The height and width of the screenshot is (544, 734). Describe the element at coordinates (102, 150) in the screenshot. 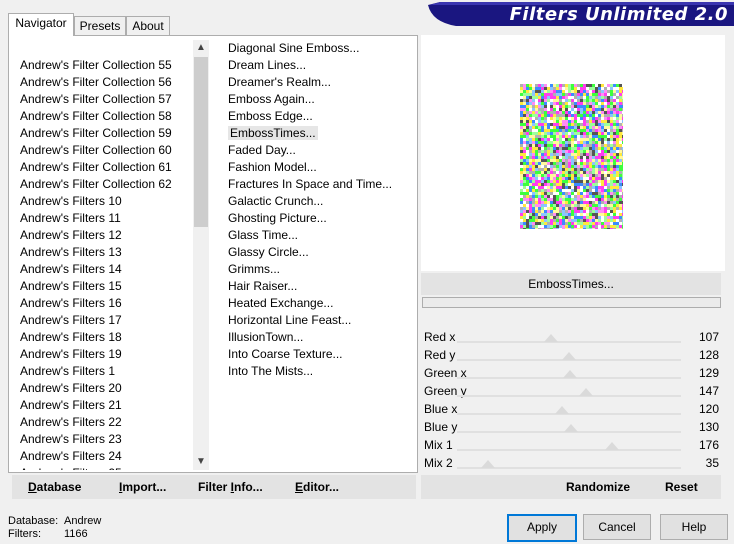

I see `category-item: Andrew's Filter Collection 60` at that location.